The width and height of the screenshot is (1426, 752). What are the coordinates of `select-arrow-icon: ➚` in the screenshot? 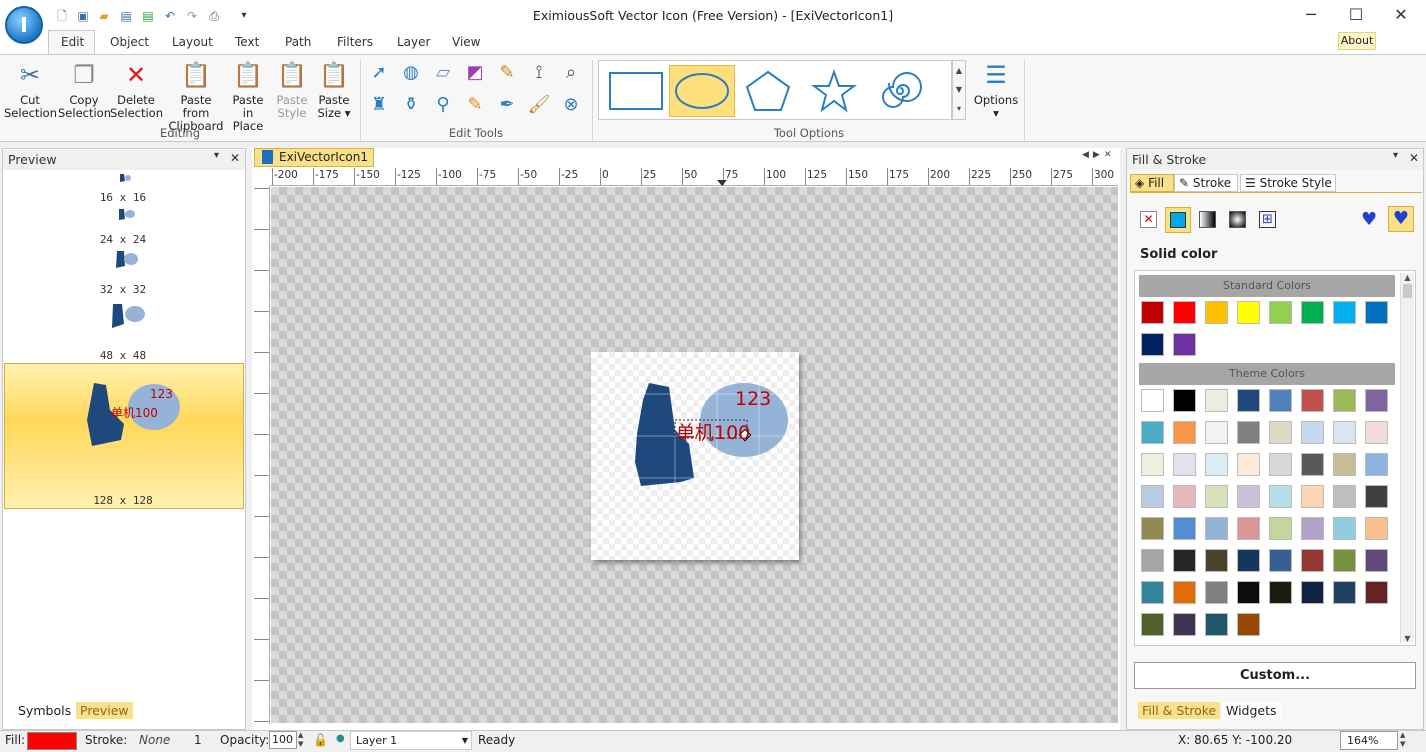 It's located at (379, 73).